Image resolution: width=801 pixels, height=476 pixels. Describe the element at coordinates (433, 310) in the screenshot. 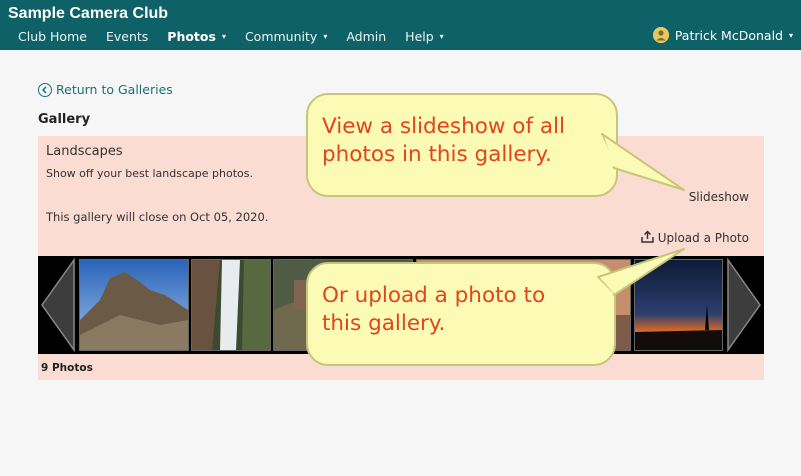

I see `callout-text: Or upload a photo to this gallery.` at that location.